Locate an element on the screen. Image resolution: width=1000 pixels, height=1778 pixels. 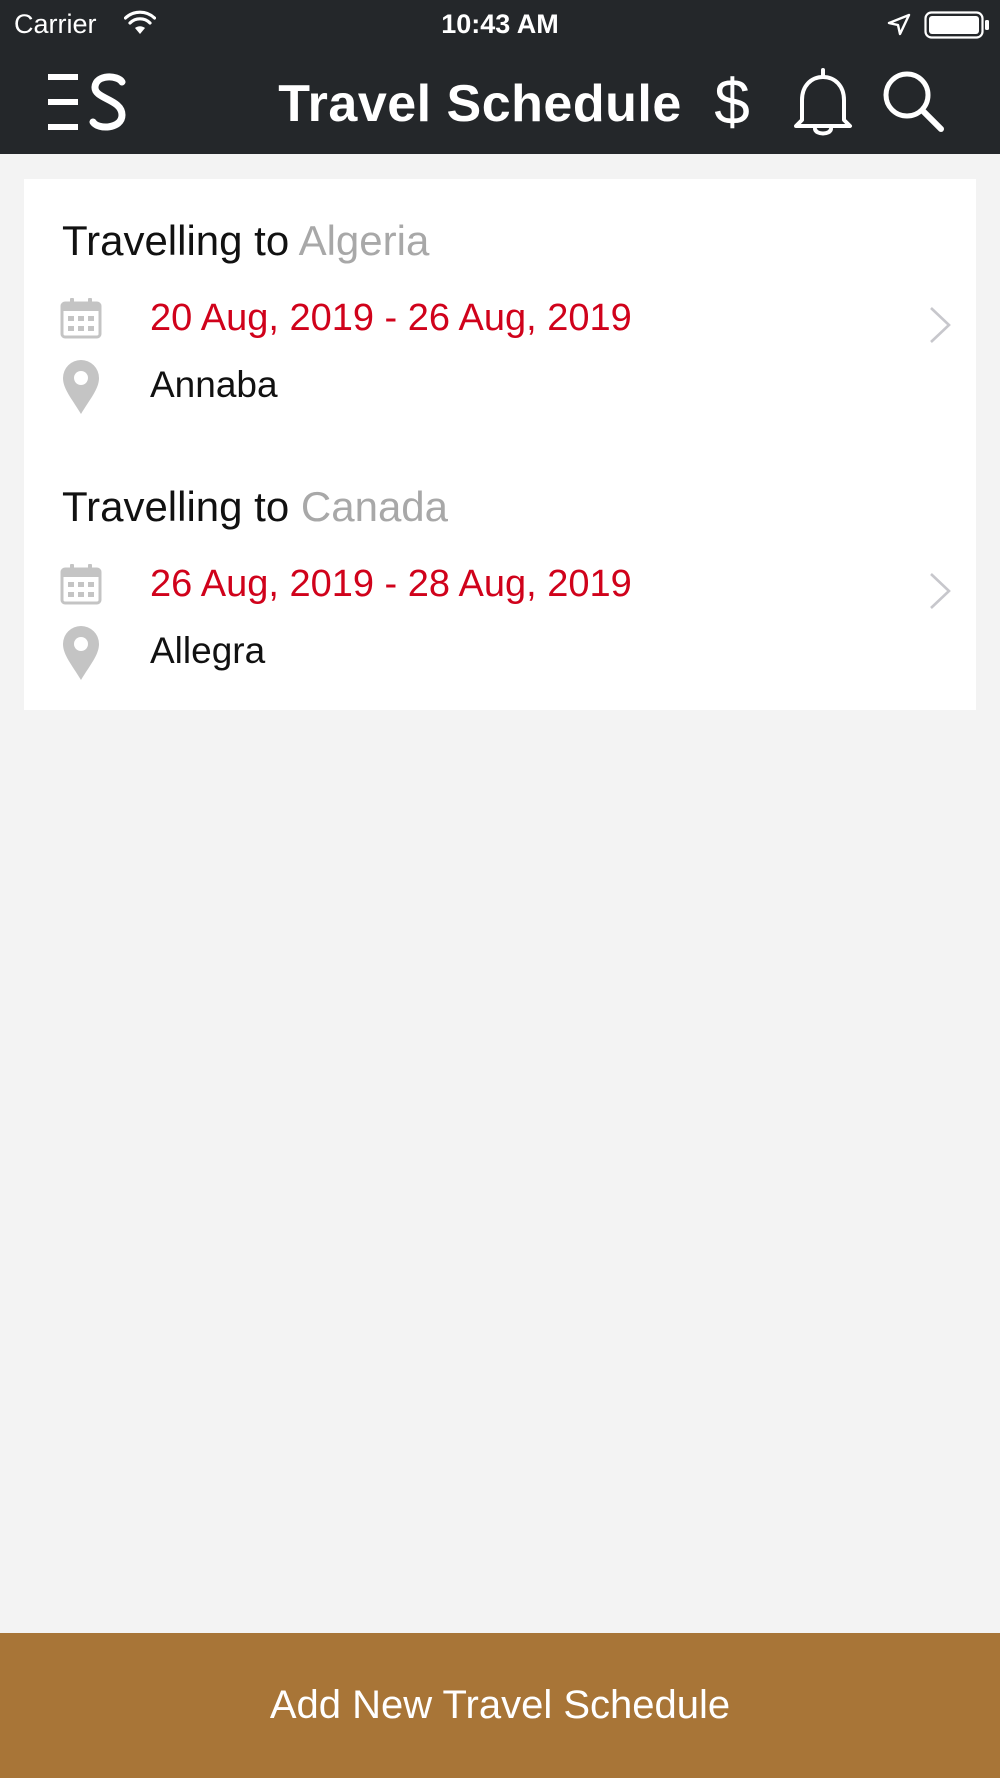
trip-country: Canada is located at coordinates (374, 506).